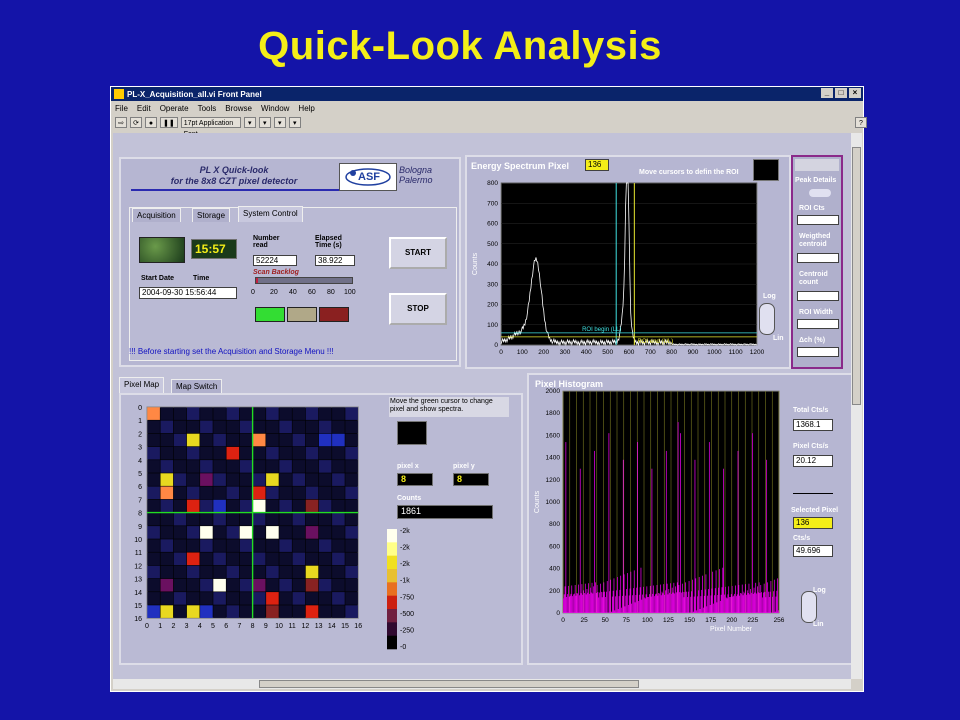 The image size is (960, 720). Describe the element at coordinates (471, 479) in the screenshot. I see `pixel-y-field: 8` at that location.